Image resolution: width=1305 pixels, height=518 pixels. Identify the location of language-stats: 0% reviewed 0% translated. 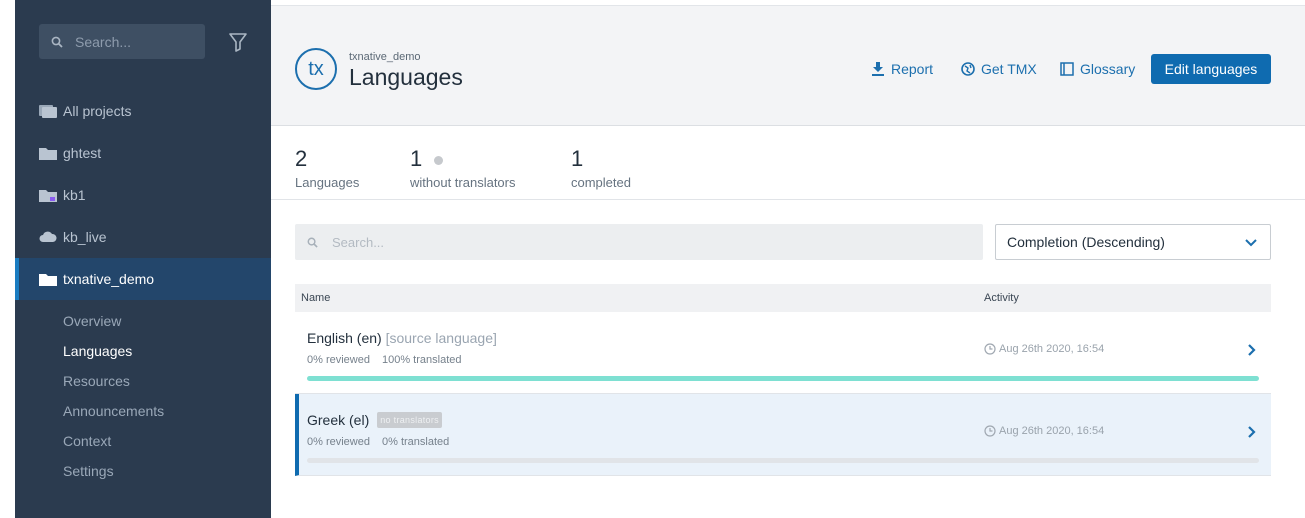
(378, 442).